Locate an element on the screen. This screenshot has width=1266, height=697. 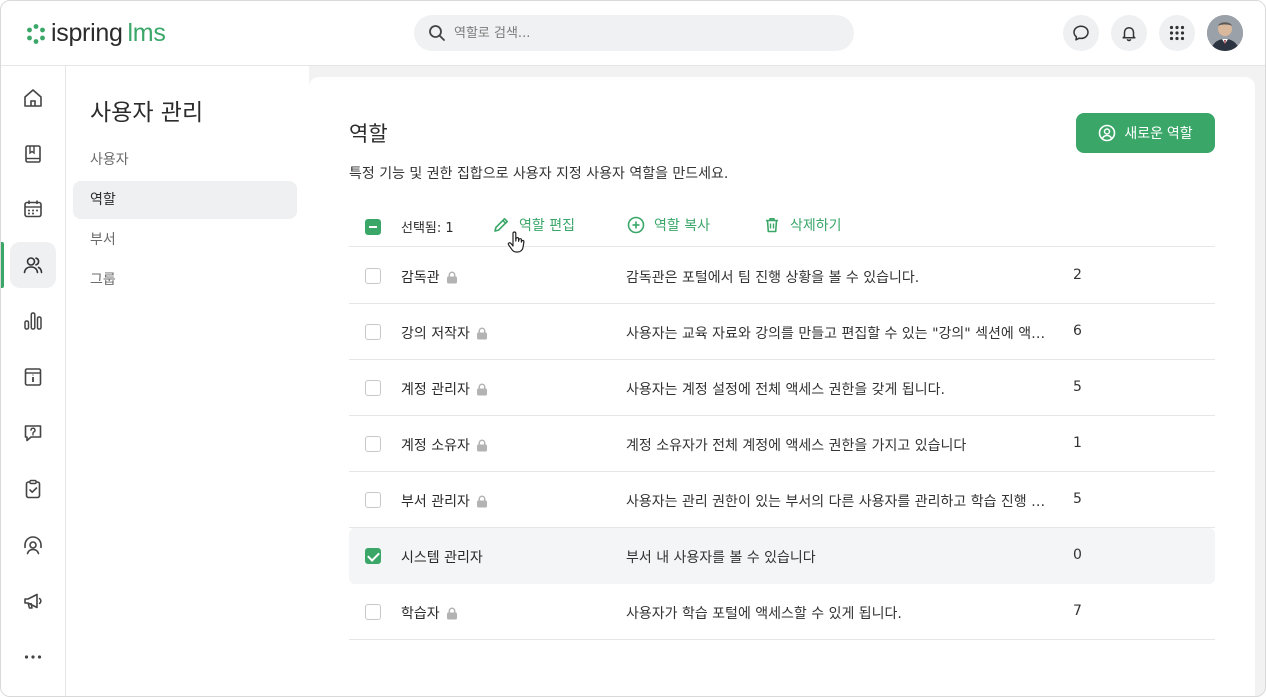
subnav-item-groups: 그룹 is located at coordinates (185, 280).